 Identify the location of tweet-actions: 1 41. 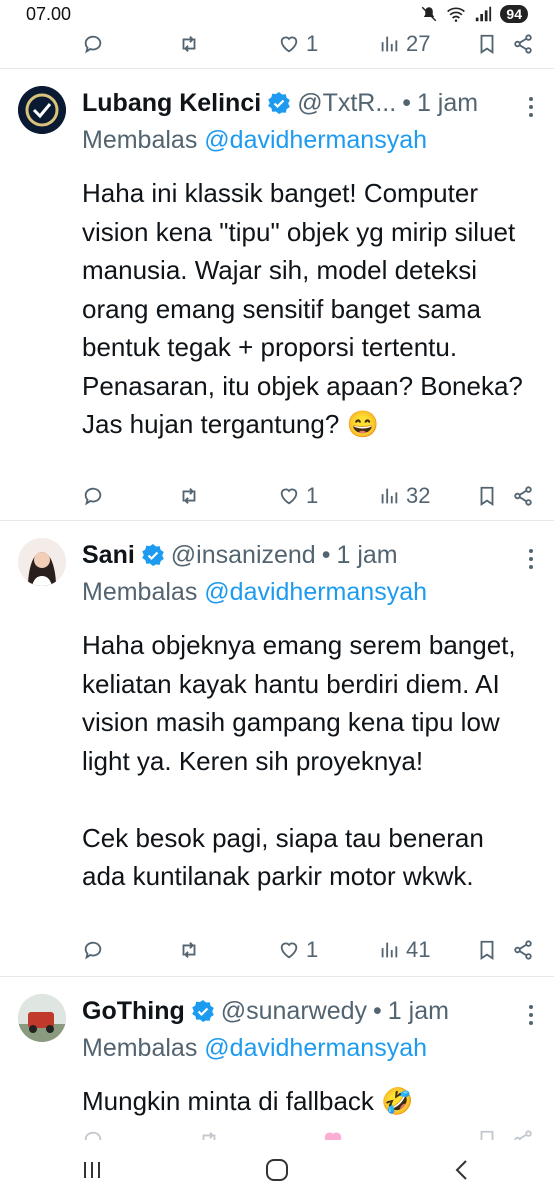
(277, 950).